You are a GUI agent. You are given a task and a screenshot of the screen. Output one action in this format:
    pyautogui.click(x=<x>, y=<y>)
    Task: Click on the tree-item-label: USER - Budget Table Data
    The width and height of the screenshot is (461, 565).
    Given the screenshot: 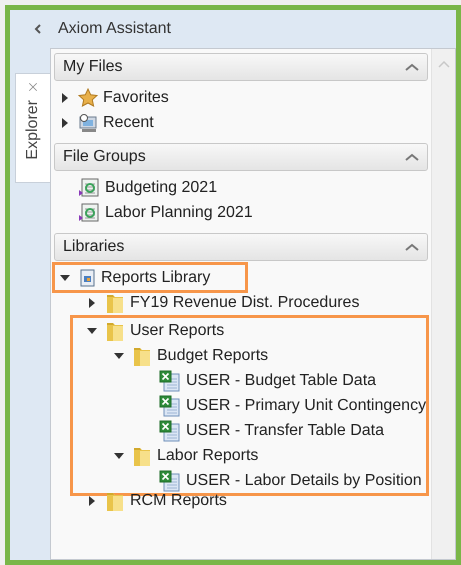 What is the action you would take?
    pyautogui.click(x=281, y=380)
    